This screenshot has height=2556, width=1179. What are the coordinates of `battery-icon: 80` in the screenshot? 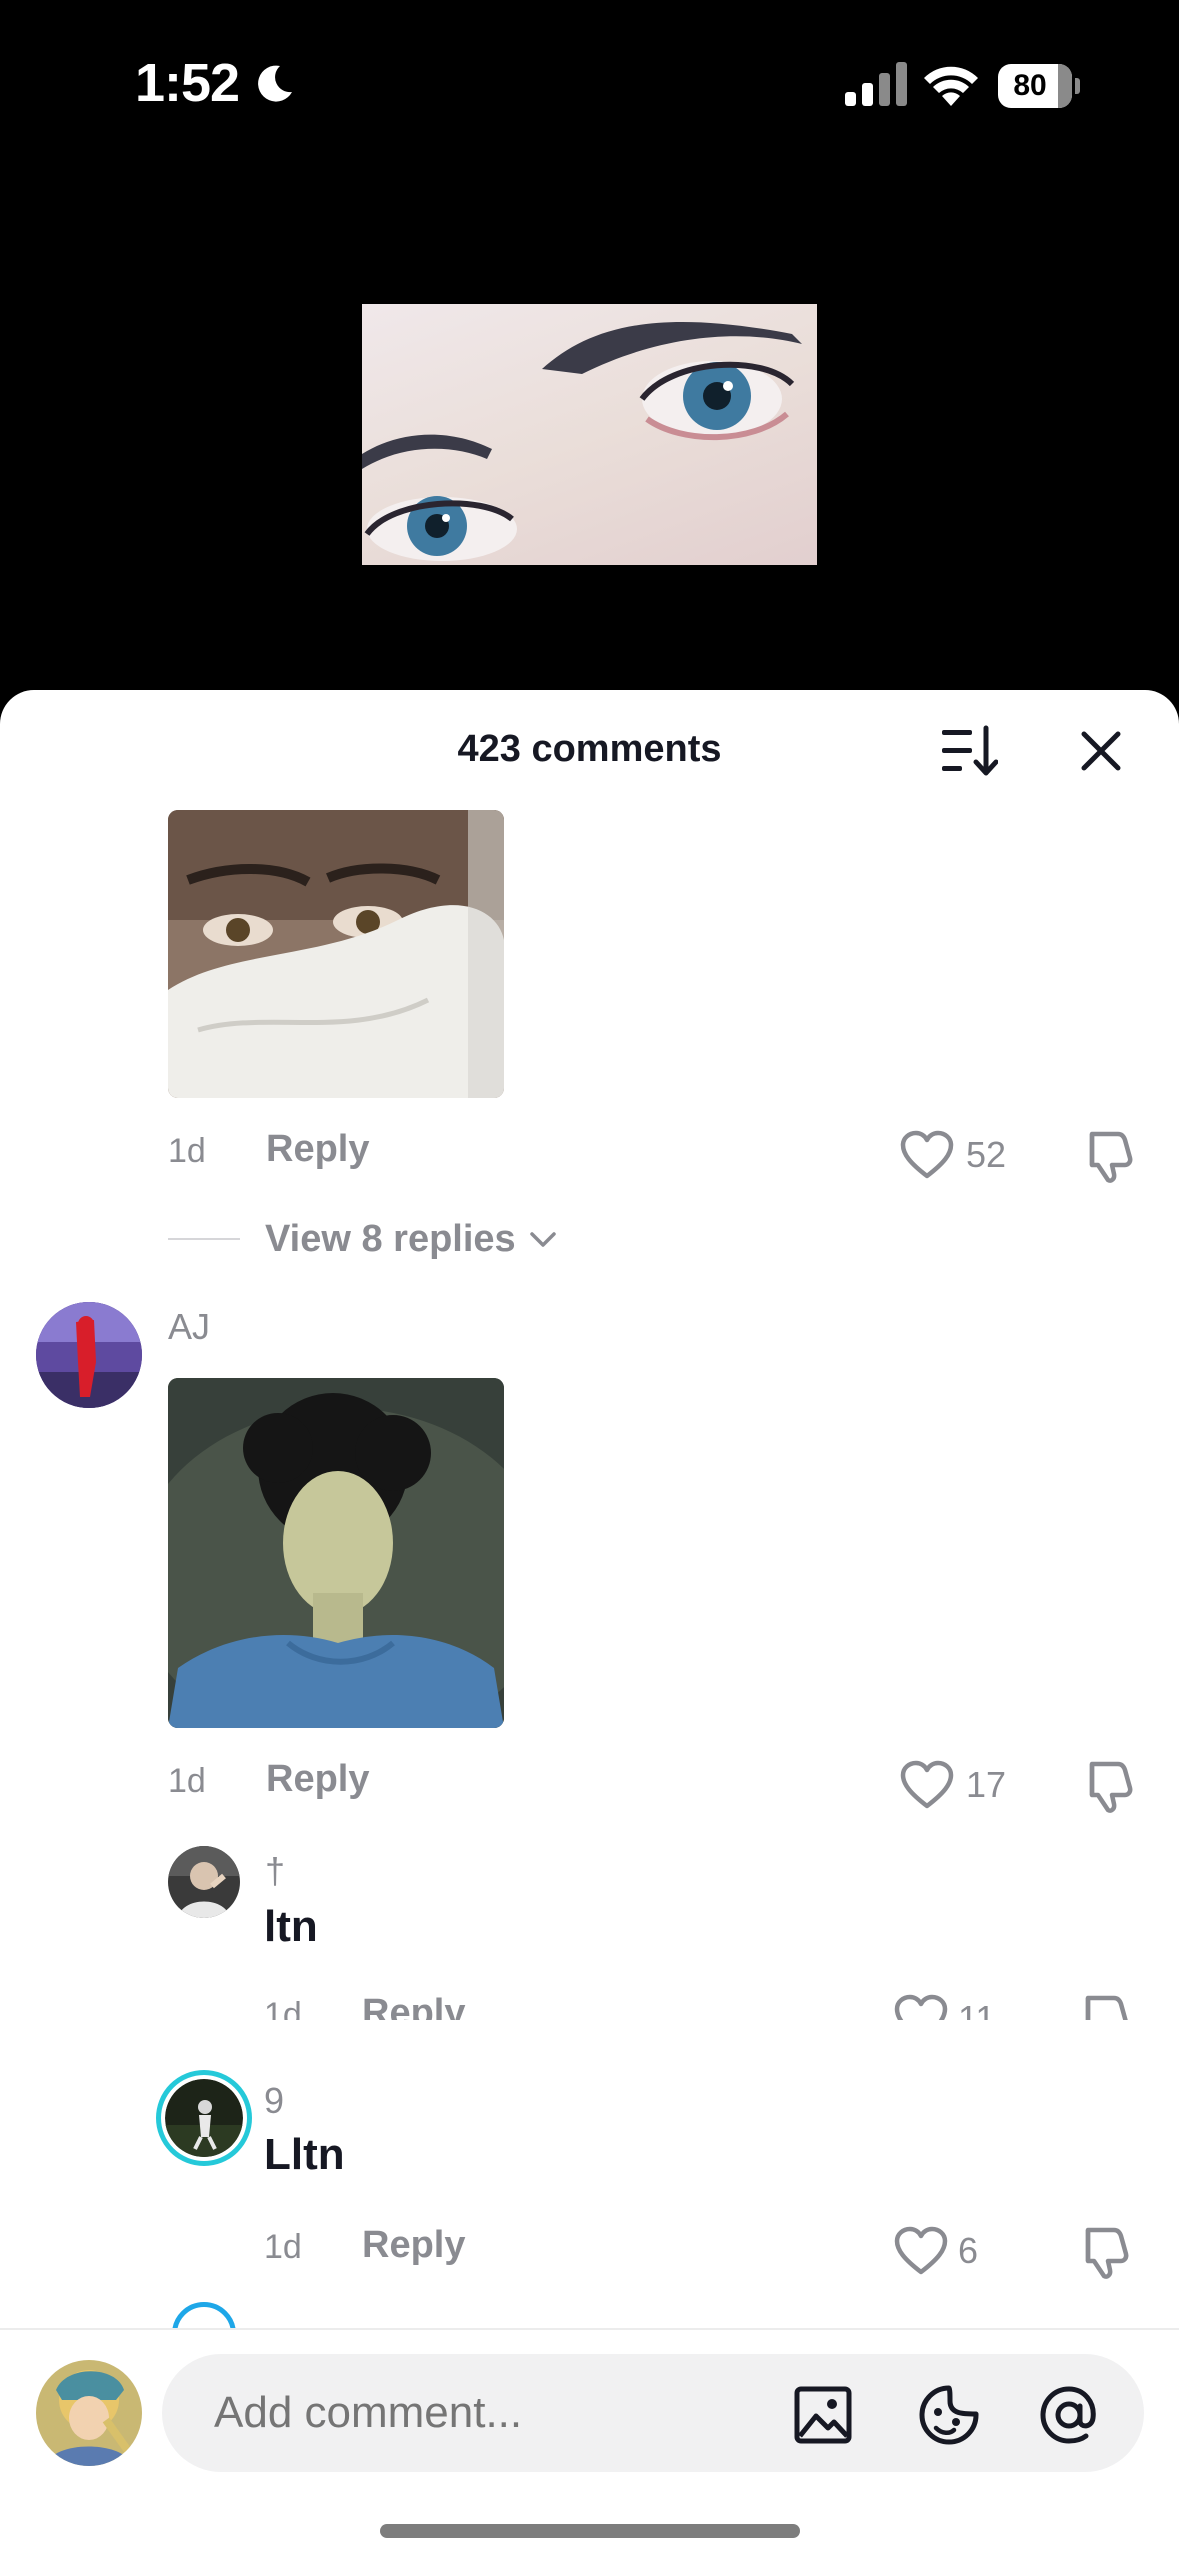 It's located at (1039, 86).